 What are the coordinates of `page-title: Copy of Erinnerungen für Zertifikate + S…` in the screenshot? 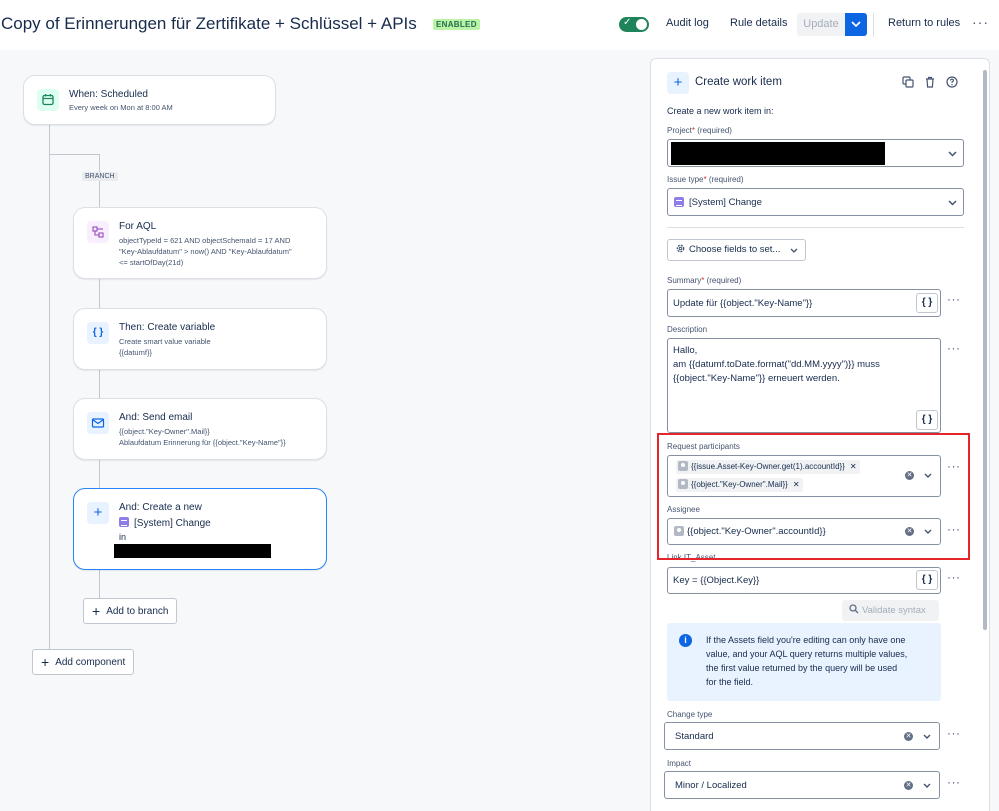 It's located at (209, 23).